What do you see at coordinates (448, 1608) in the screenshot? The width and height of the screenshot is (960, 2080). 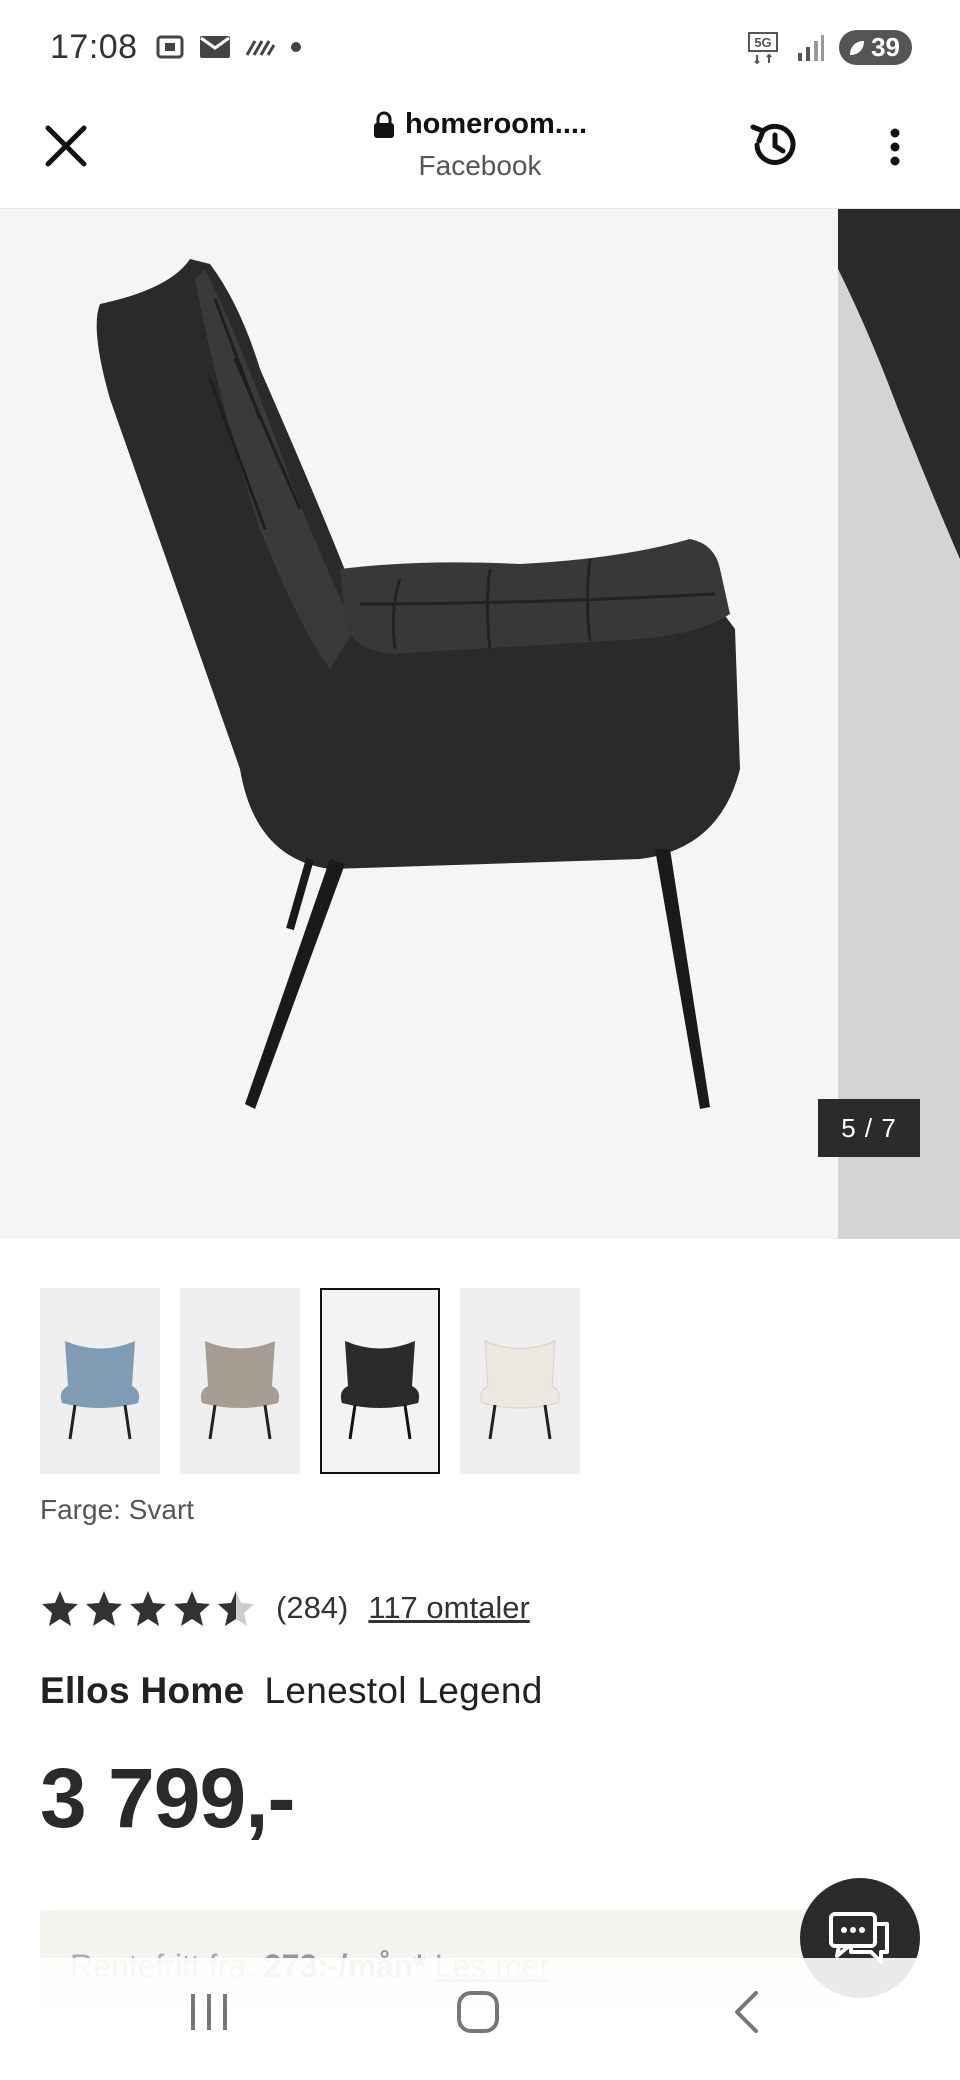 I see `reviews-link: 117 omtaler` at bounding box center [448, 1608].